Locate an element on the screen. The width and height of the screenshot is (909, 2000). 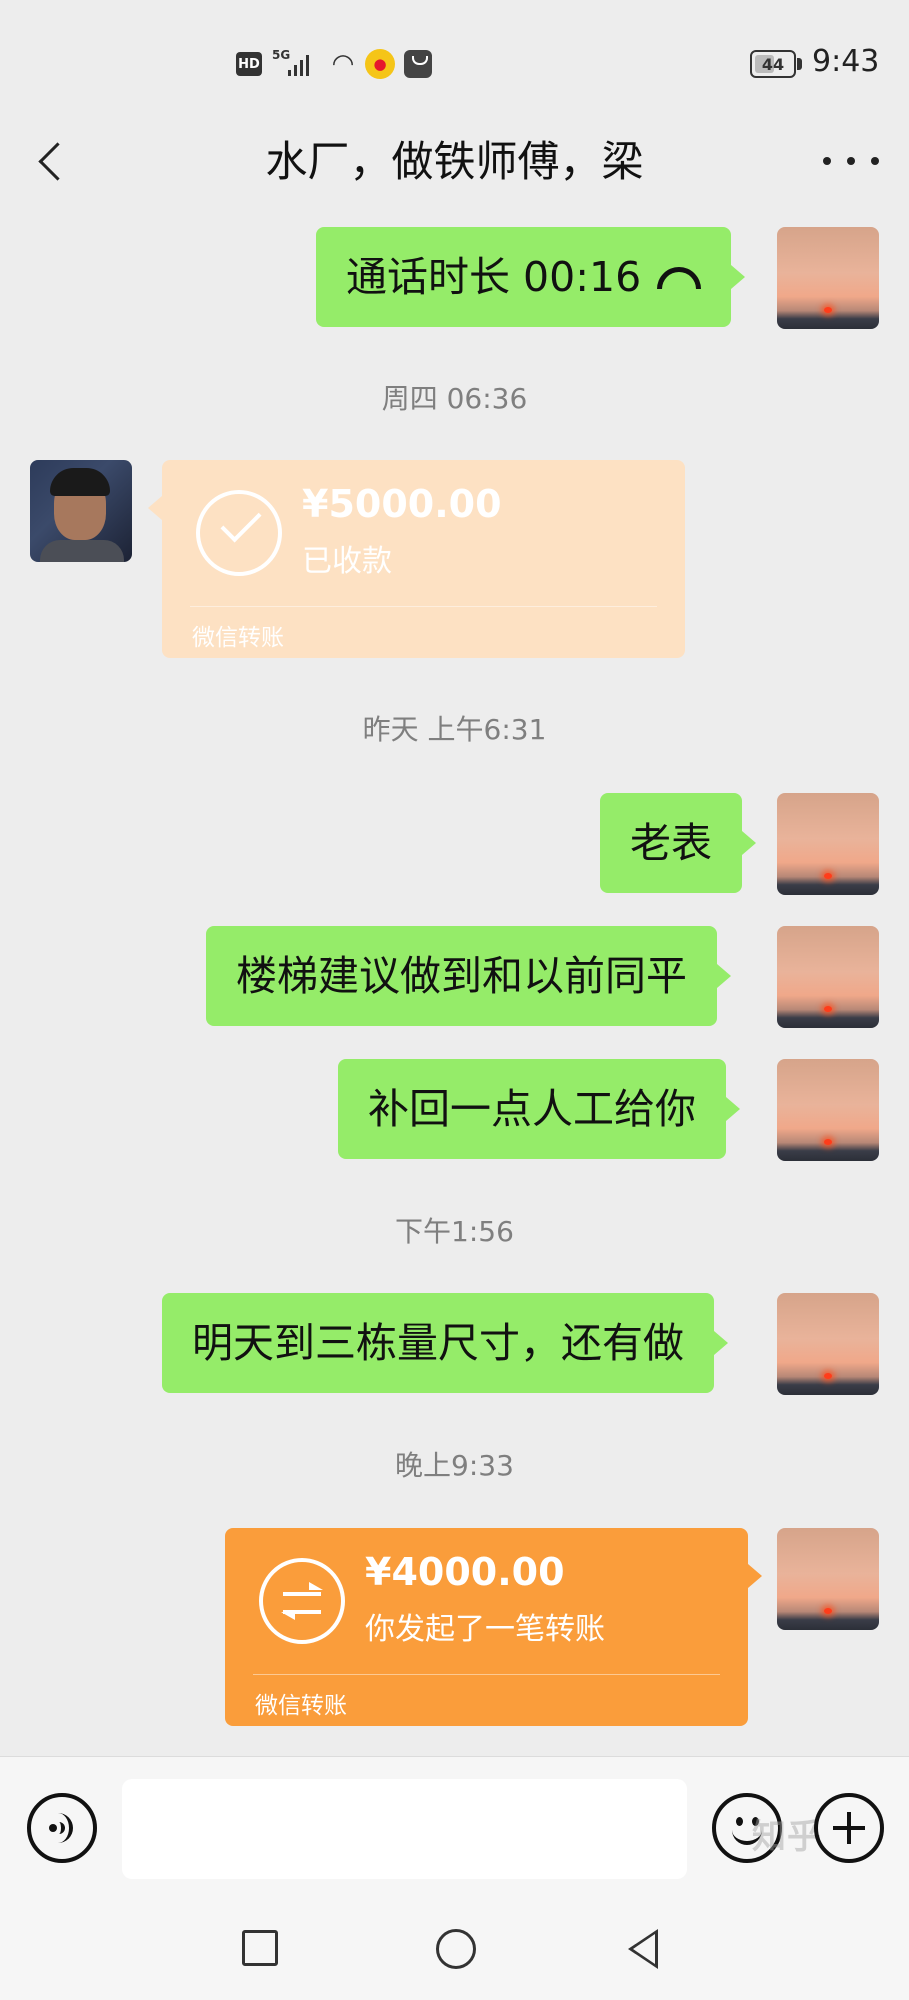
transfer-swap-icon is located at coordinates (302, 1601).